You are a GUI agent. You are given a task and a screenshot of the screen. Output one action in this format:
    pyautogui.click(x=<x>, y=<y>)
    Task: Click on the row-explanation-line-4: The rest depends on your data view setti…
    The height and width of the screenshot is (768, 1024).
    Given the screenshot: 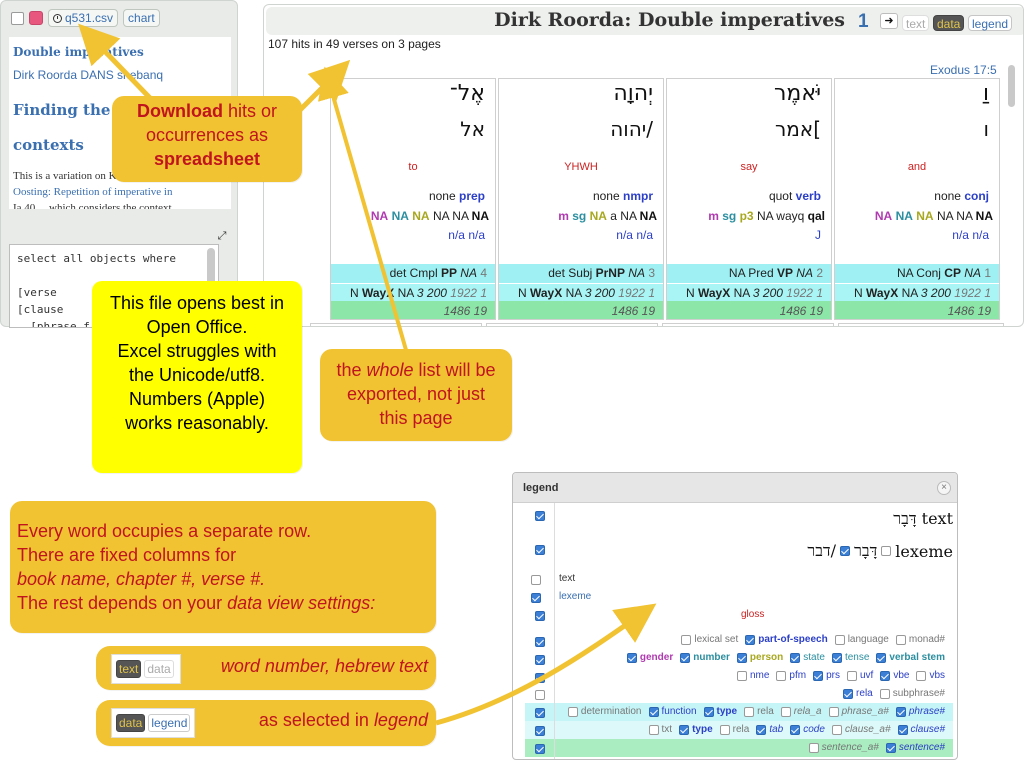 What is the action you would take?
    pyautogui.click(x=223, y=603)
    